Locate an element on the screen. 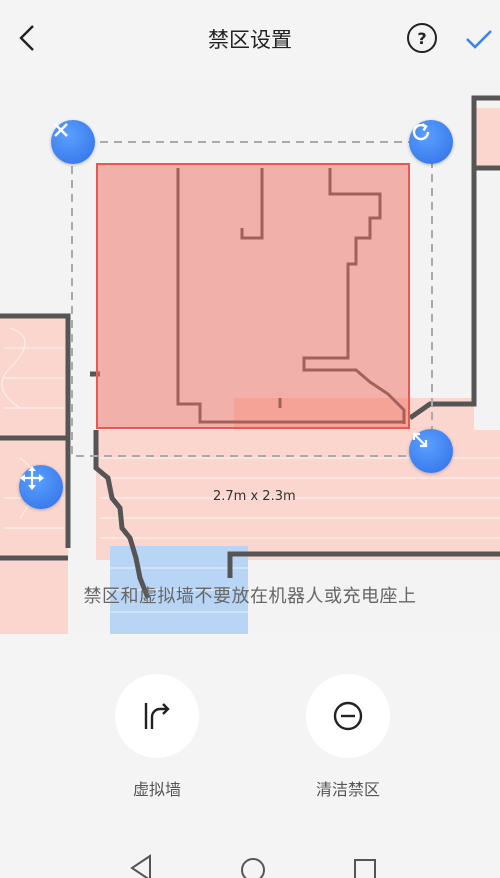 The width and height of the screenshot is (500, 878). nav-home-icon is located at coordinates (253, 868).